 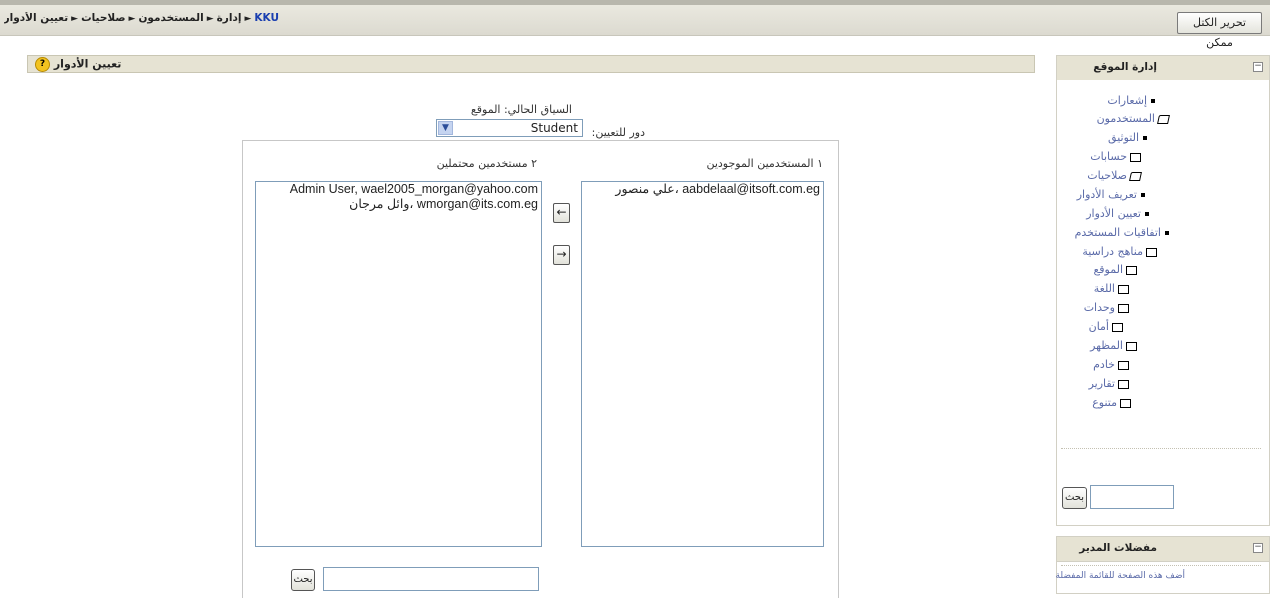 What do you see at coordinates (398, 204) in the screenshot?
I see `list-item: وائل مرجان، wmorgan@its.com.eg` at bounding box center [398, 204].